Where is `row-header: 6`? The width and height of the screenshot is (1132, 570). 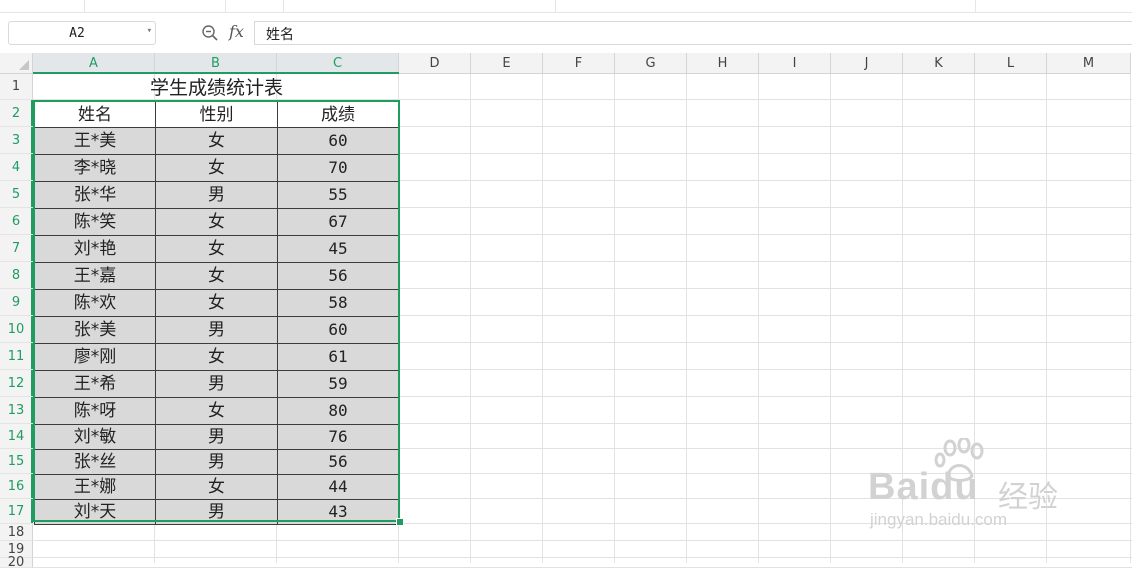 row-header: 6 is located at coordinates (16, 221).